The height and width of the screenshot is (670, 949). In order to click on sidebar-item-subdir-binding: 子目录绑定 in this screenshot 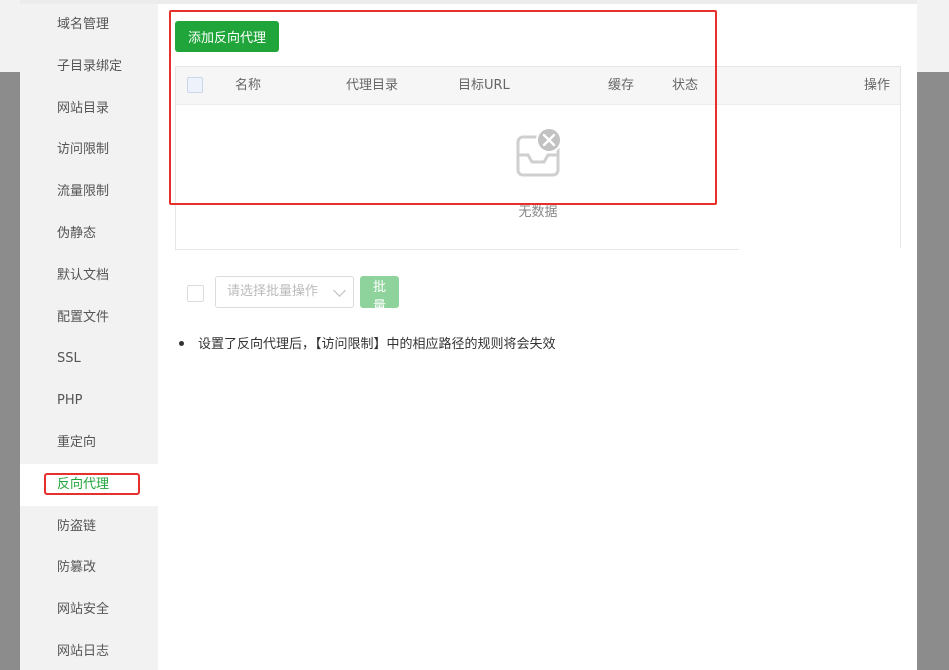, I will do `click(89, 67)`.